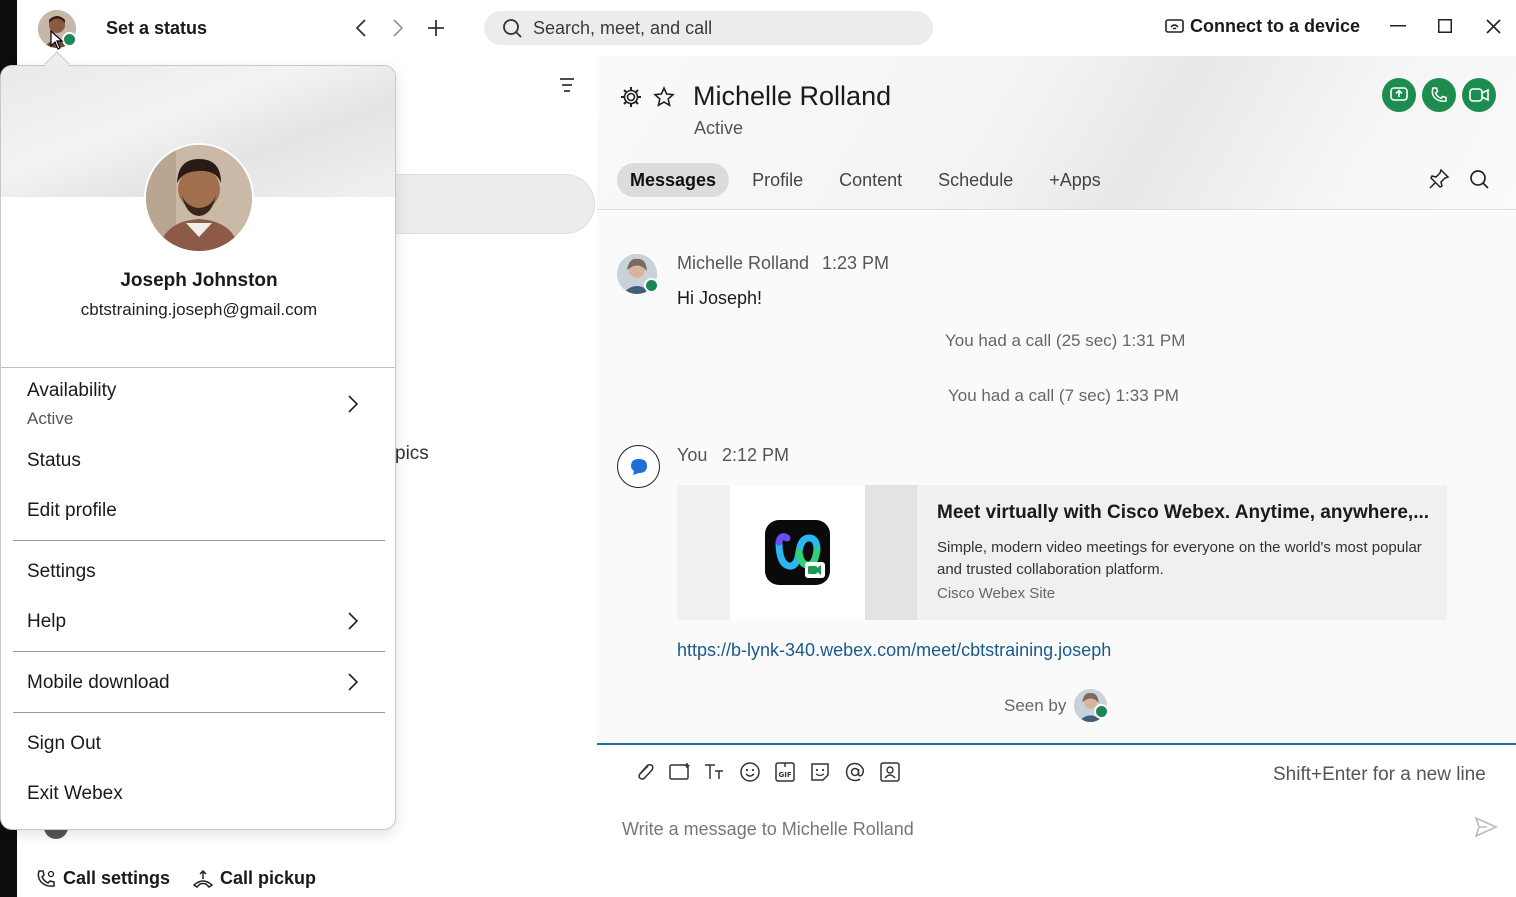 The width and height of the screenshot is (1516, 897). Describe the element at coordinates (1035, 705) in the screenshot. I see `seen-by-label: Seen by` at that location.